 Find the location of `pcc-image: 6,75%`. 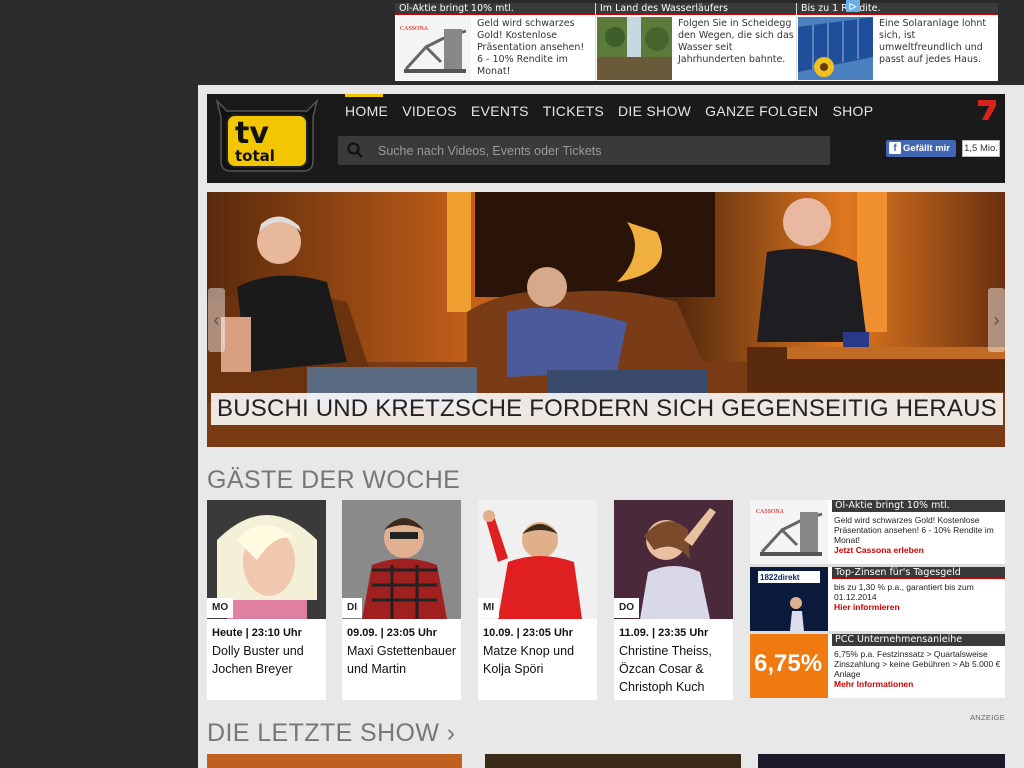

pcc-image: 6,75% is located at coordinates (789, 666).